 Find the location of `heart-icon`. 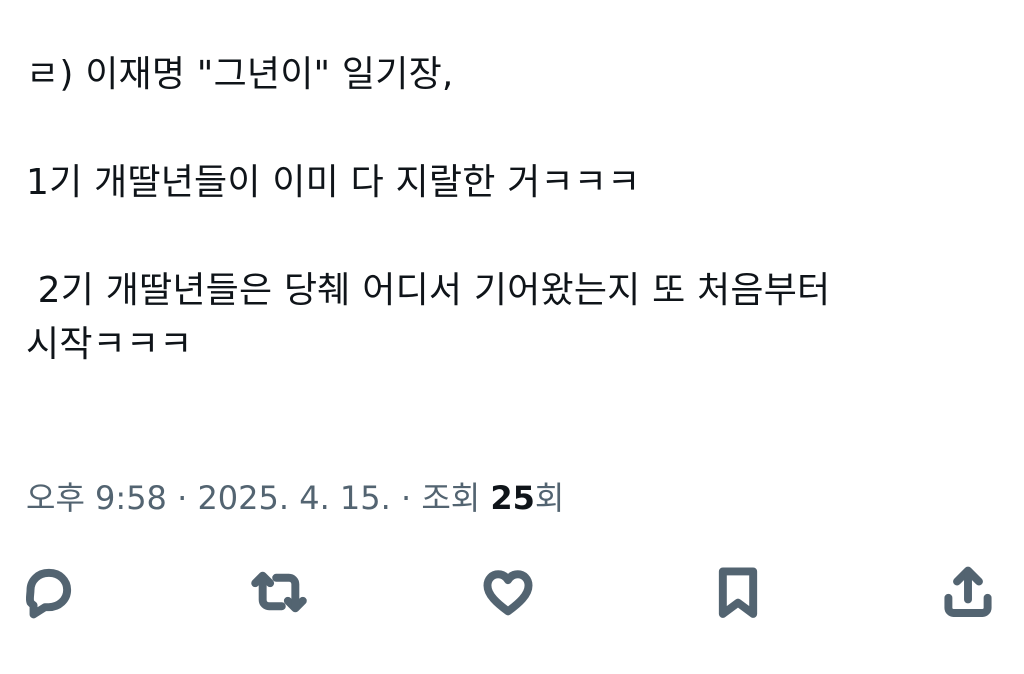

heart-icon is located at coordinates (508, 593).